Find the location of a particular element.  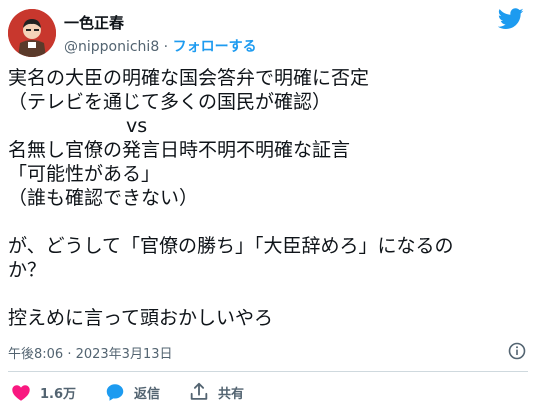

like-button: 1.6万 is located at coordinates (43, 392).